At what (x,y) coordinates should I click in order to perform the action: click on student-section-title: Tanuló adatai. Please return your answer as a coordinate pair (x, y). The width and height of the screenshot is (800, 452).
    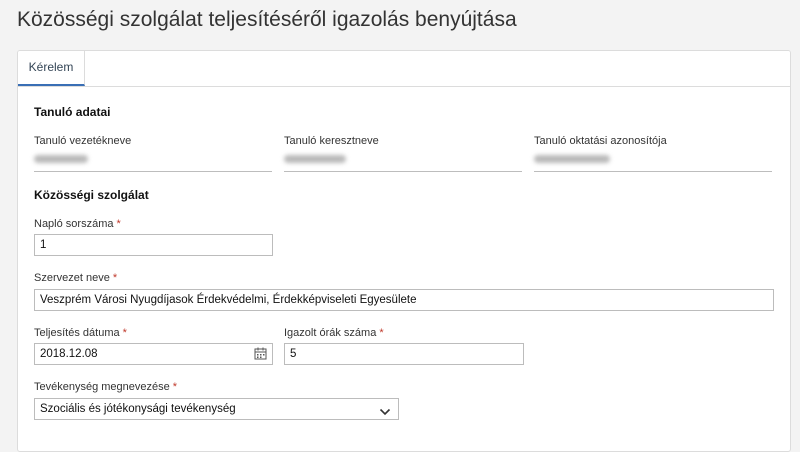
    Looking at the image, I should click on (72, 112).